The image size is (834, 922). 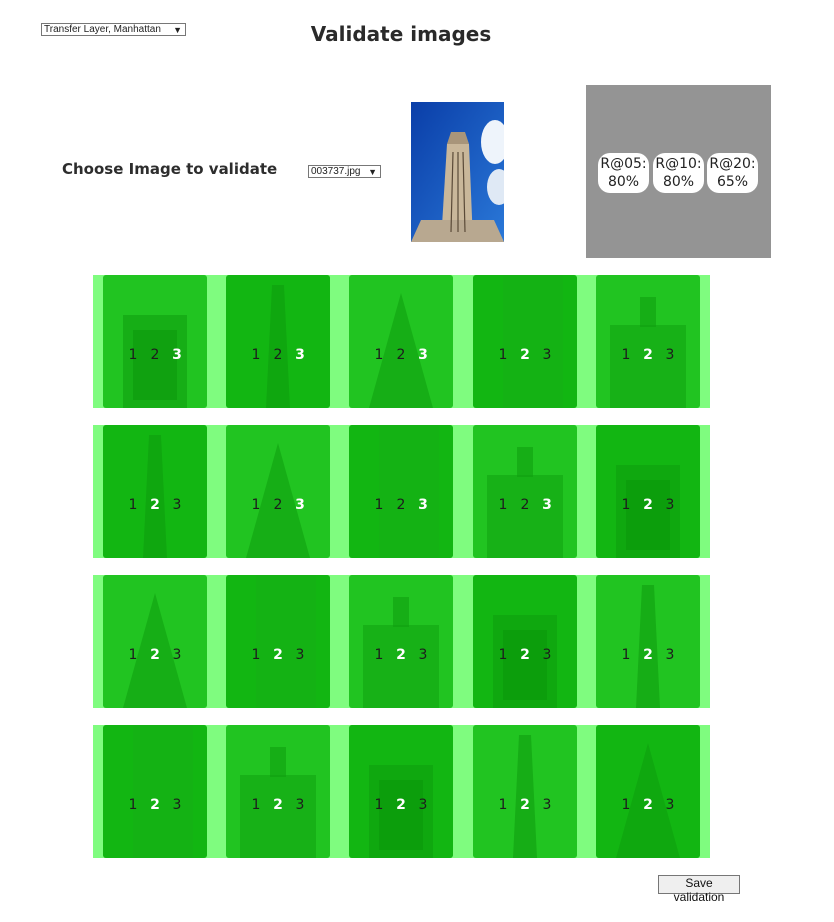 I want to click on result-image-brick-building: 123, so click(x=155, y=341).